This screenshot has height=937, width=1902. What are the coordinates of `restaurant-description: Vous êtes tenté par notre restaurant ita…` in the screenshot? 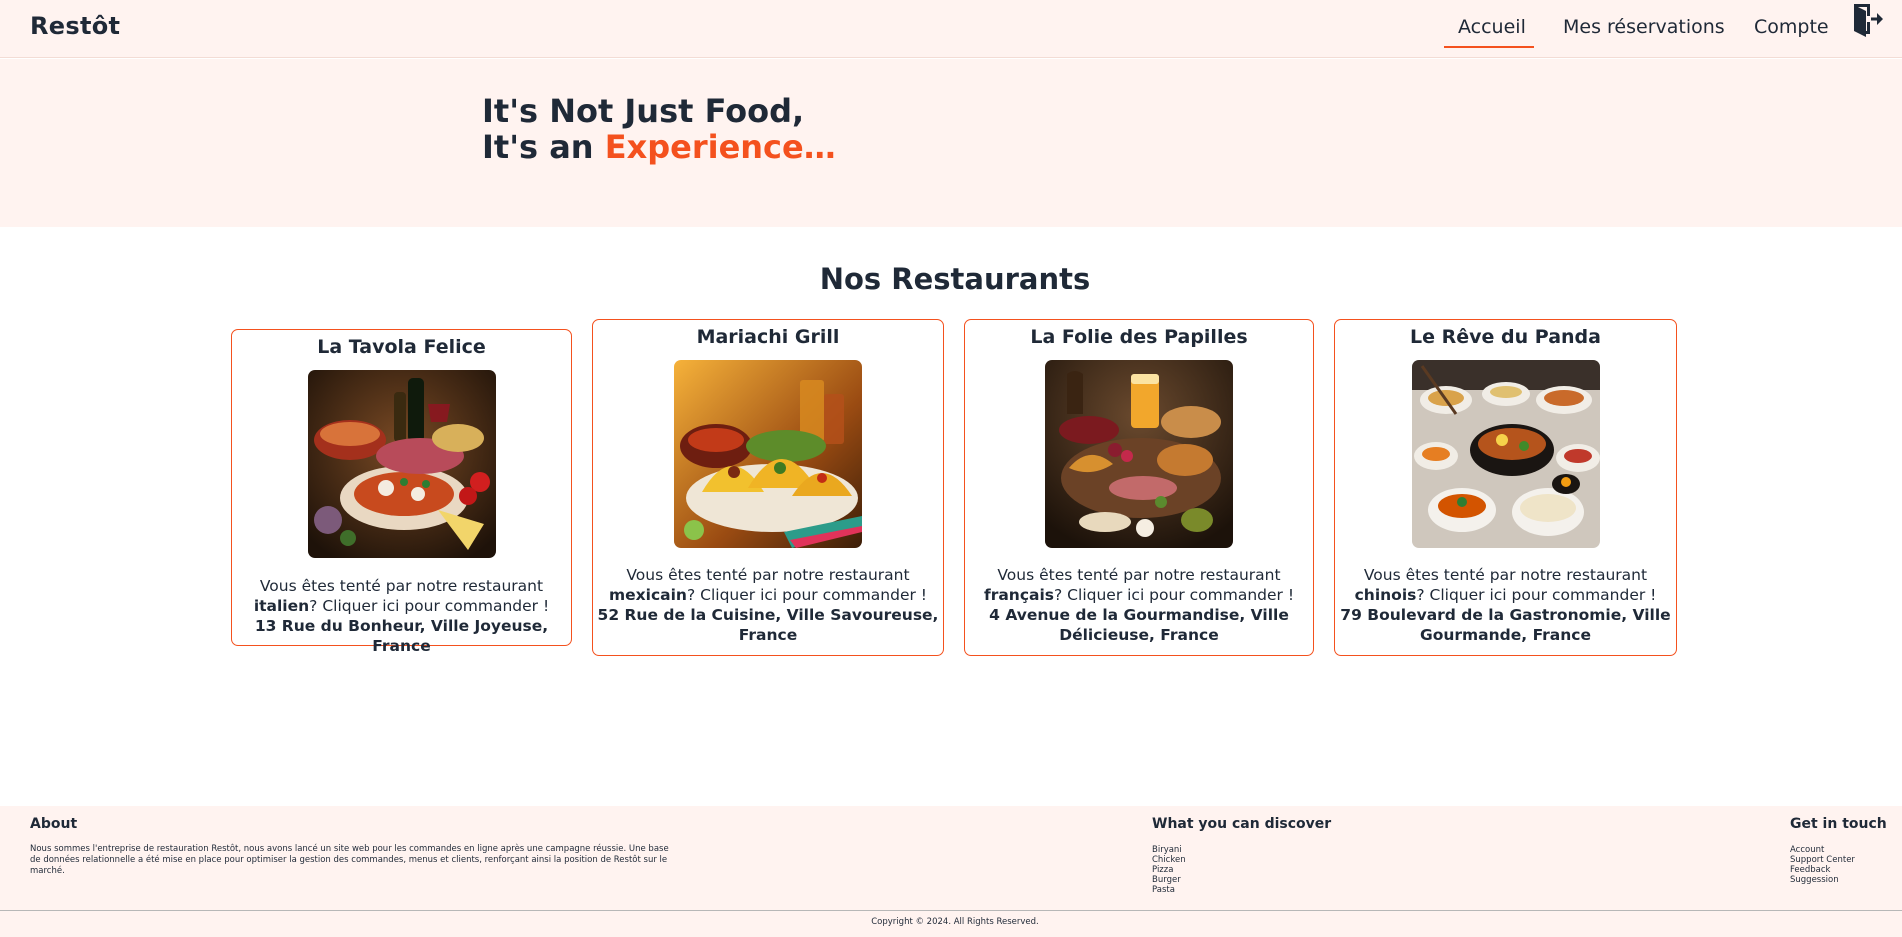 It's located at (401, 616).